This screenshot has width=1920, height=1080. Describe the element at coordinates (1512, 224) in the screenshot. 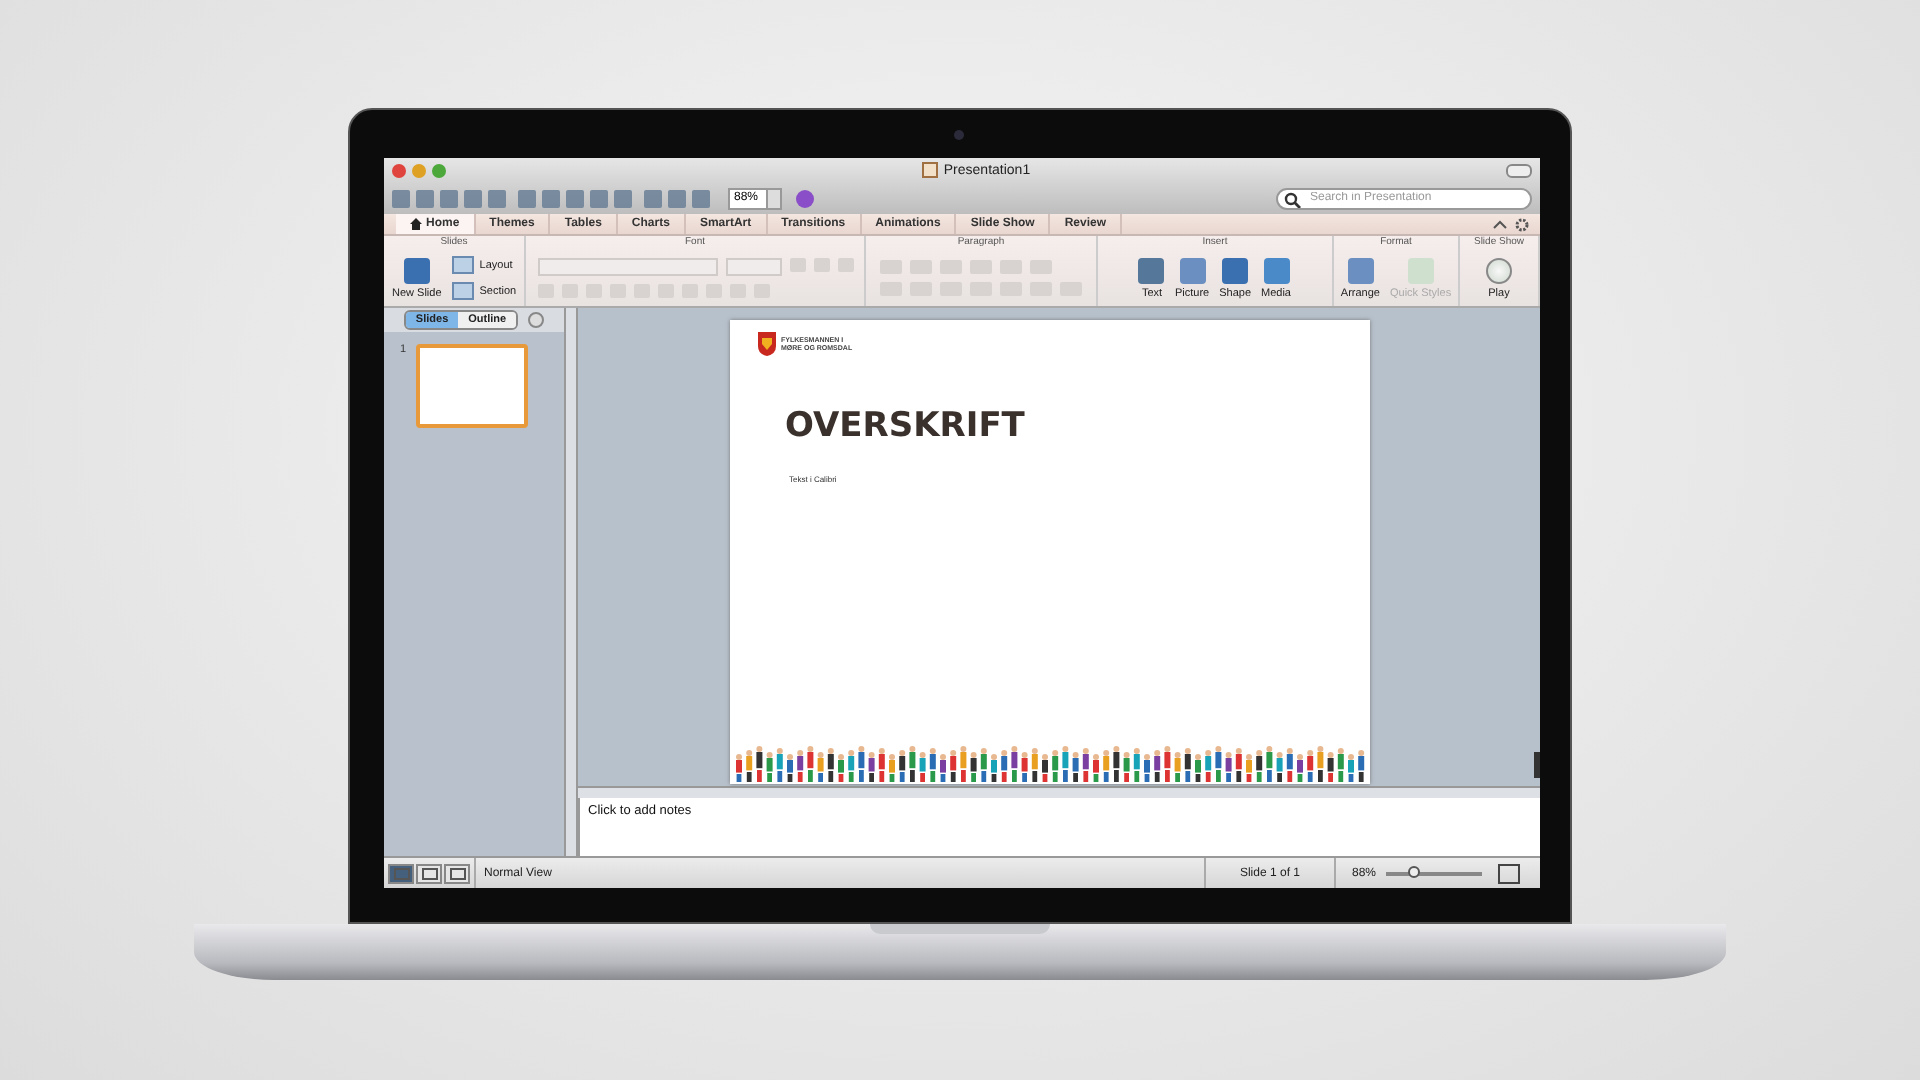

I see `ribbon-options-icon` at that location.